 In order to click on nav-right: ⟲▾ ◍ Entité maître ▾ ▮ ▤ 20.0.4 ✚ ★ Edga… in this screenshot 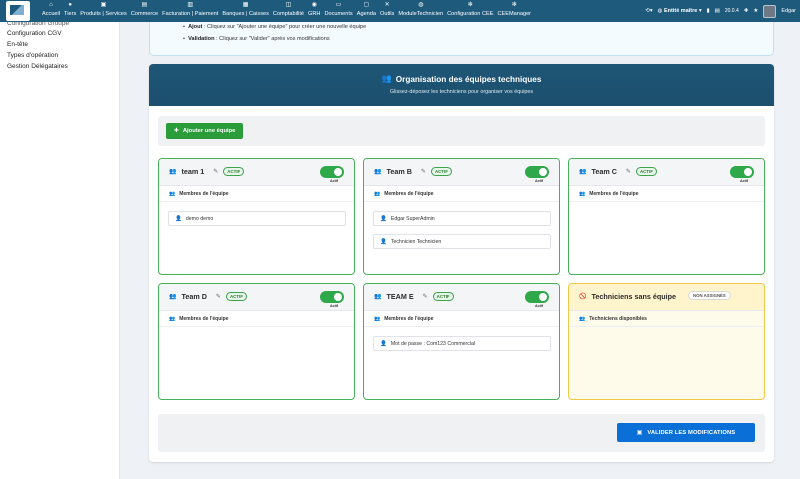, I will do `click(720, 11)`.